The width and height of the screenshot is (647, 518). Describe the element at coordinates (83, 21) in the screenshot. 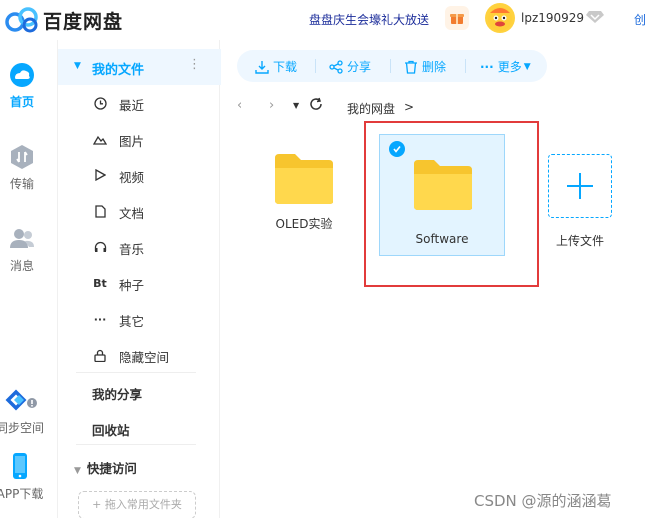

I see `app-name: 百度网盘` at that location.